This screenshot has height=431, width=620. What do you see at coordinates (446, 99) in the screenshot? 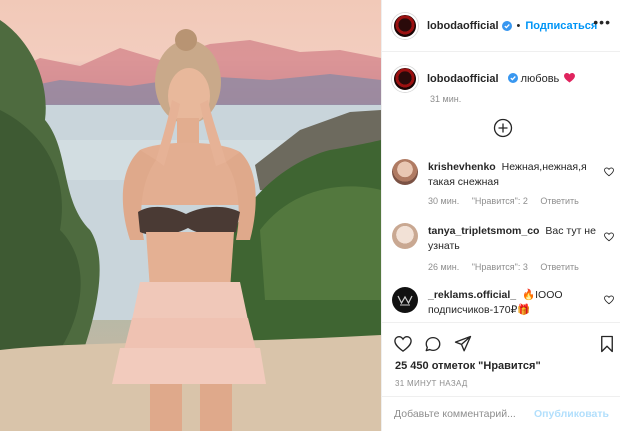
I see `caption-time: 31 мин.` at bounding box center [446, 99].